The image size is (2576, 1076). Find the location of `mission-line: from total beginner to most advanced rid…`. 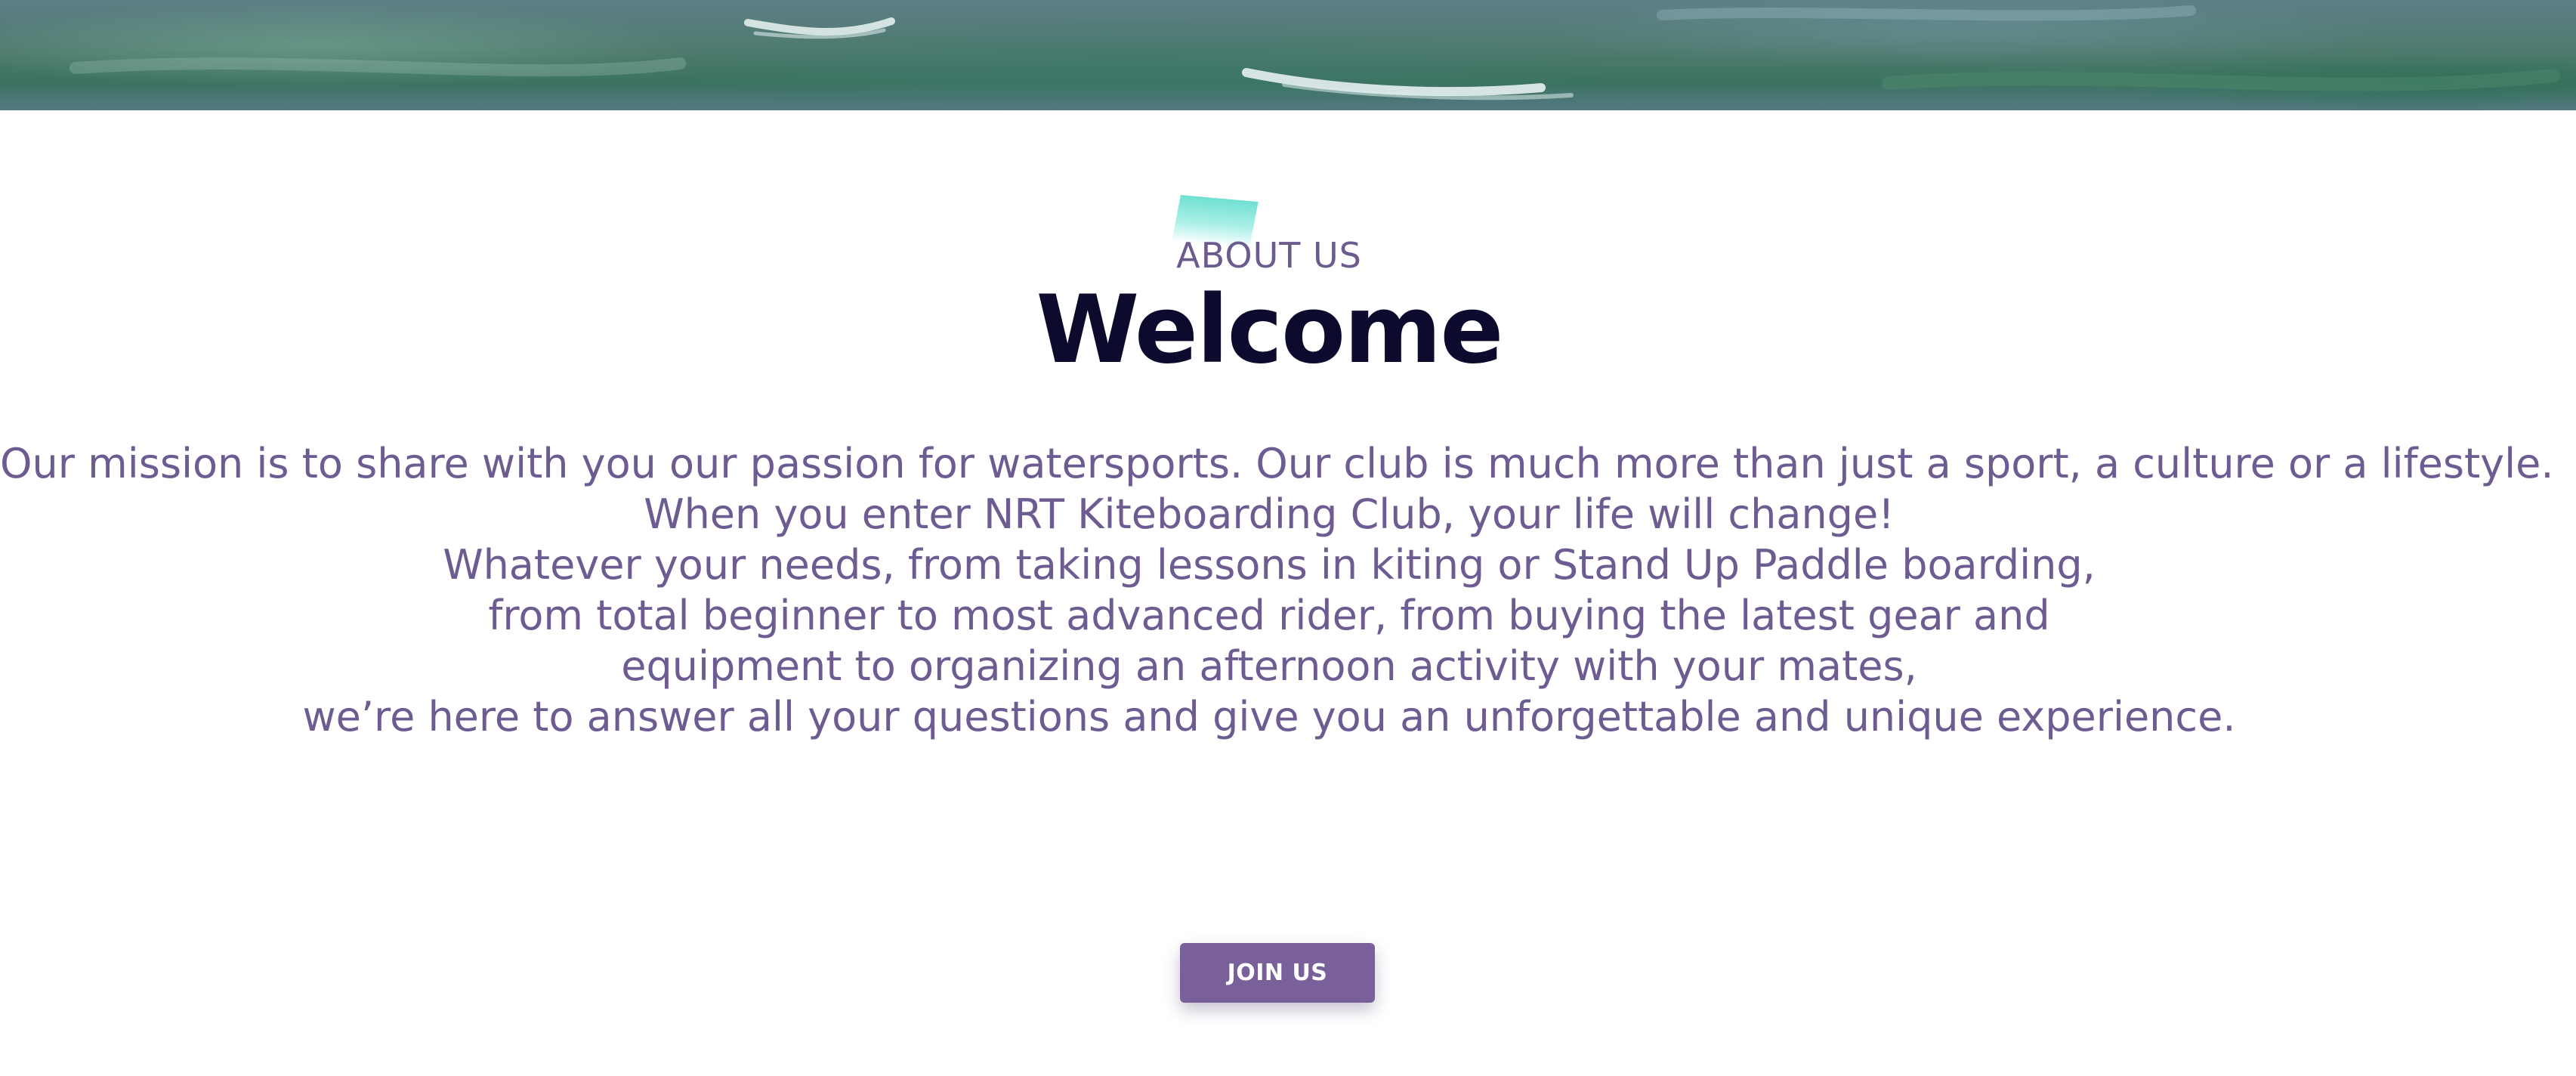

mission-line: from total beginner to most advanced rid… is located at coordinates (1269, 615).